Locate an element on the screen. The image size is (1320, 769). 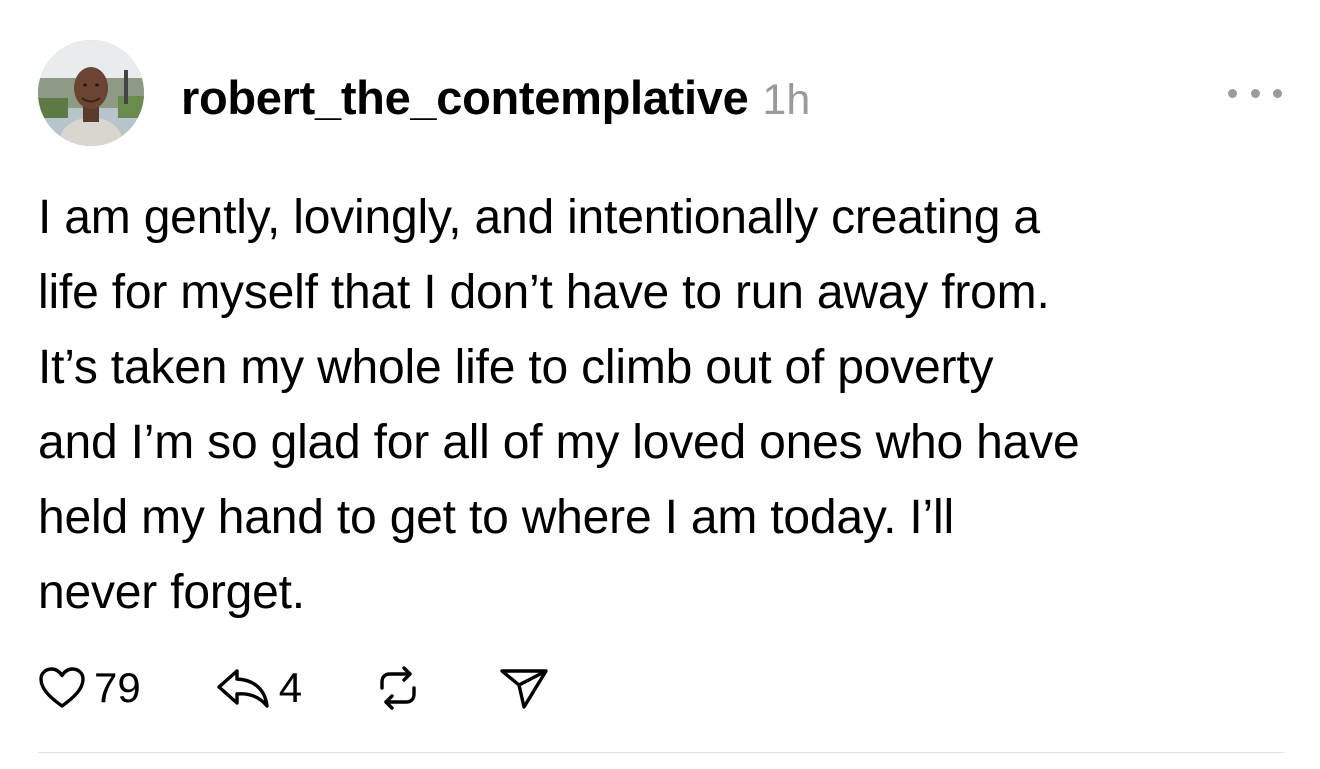
heart-icon is located at coordinates (62, 687).